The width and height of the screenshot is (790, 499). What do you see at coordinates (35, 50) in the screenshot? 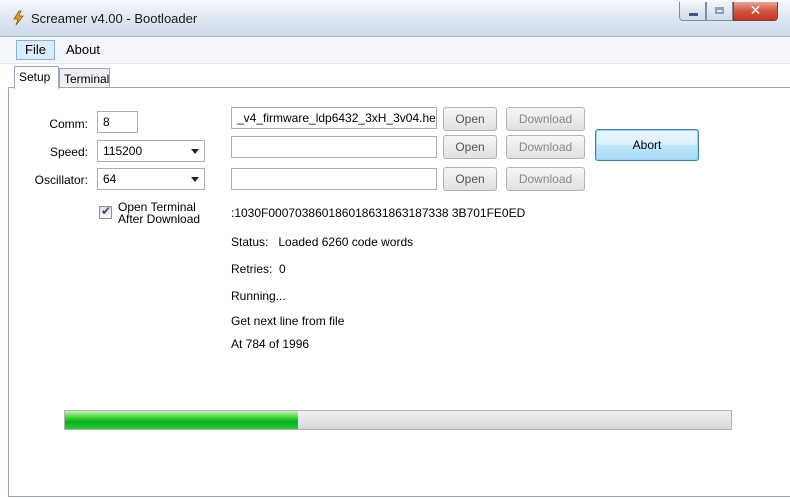
I see `menu-file: File` at bounding box center [35, 50].